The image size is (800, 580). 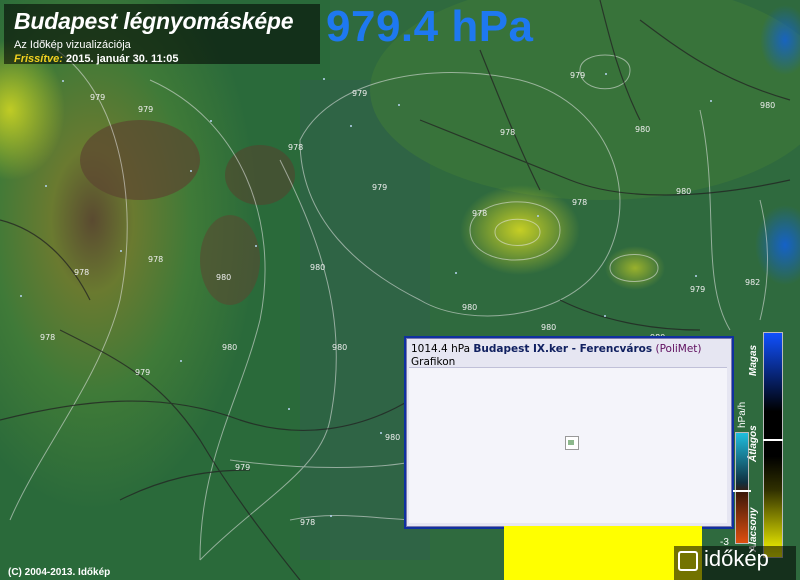 I want to click on updated-timestamp: Frissítve: 2015. január 30. 11:05, so click(x=96, y=59).